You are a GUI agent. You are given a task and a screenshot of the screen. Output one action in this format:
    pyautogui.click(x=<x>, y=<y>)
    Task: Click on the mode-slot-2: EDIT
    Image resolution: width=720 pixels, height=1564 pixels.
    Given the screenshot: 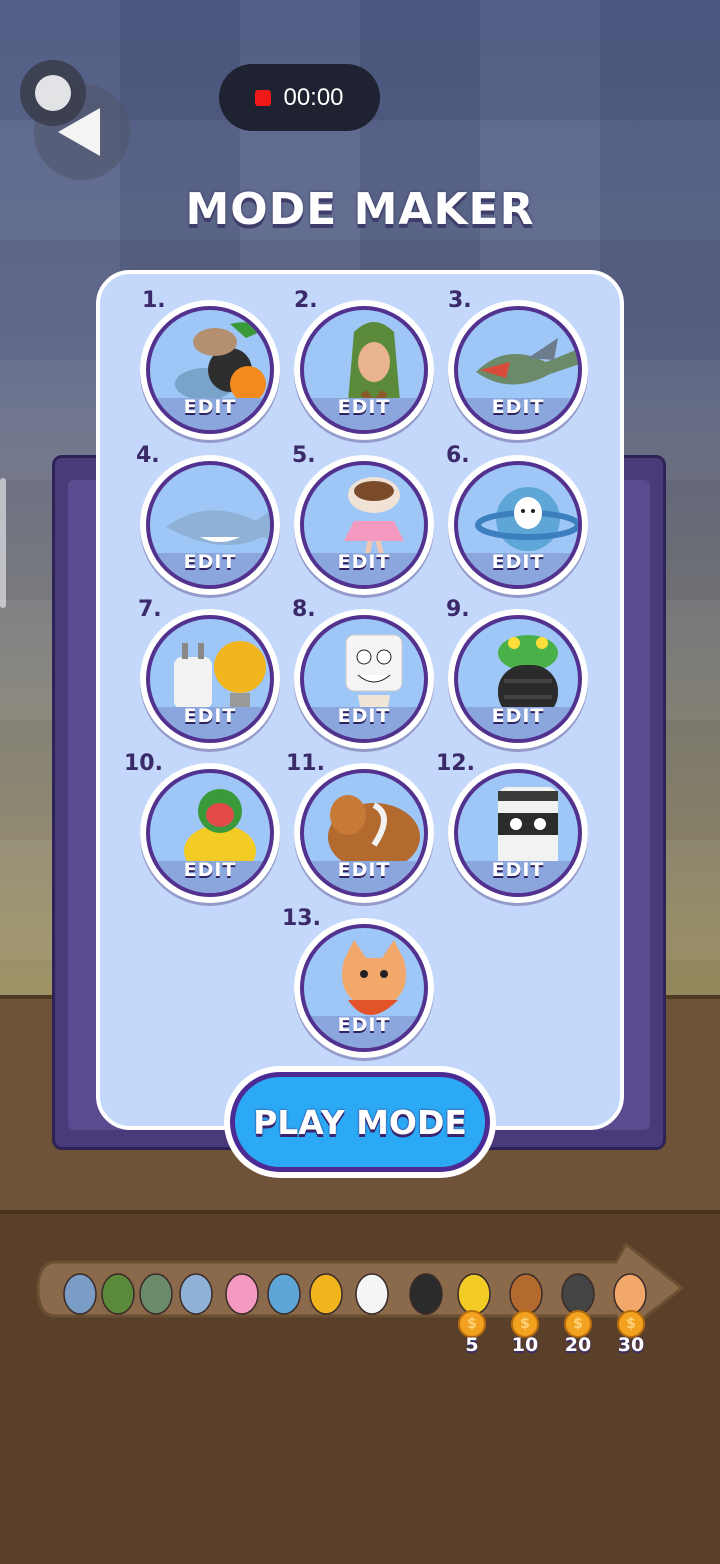 What is the action you would take?
    pyautogui.click(x=364, y=370)
    